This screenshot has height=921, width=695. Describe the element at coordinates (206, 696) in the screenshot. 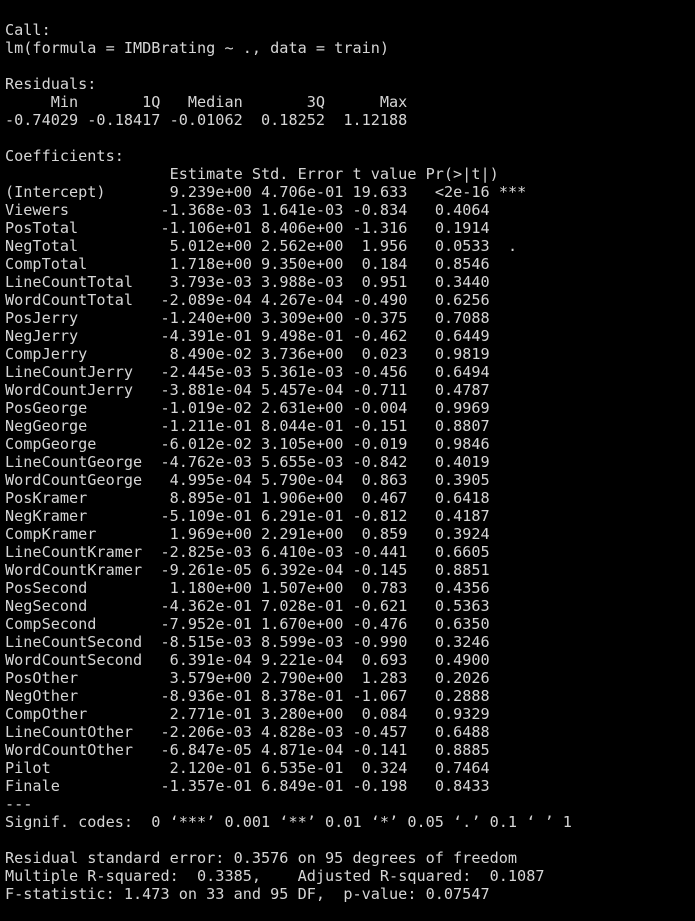

I see `coef-estimate: -8.936e-01` at that location.